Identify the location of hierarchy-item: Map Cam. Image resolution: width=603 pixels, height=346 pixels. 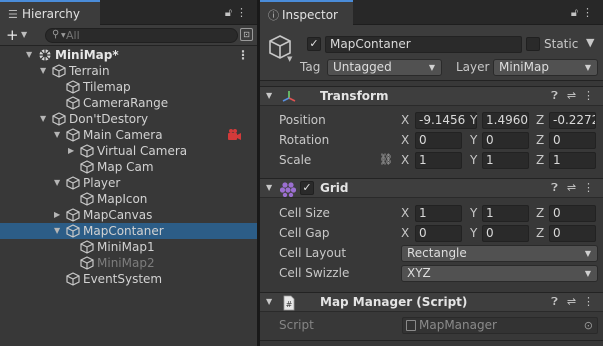
(128, 167).